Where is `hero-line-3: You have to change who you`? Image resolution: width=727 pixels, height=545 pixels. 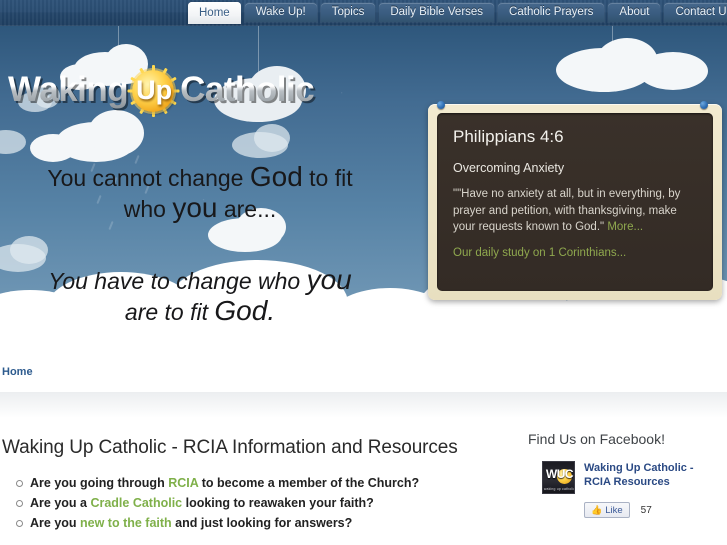
hero-line-3: You have to change who you is located at coordinates (200, 279).